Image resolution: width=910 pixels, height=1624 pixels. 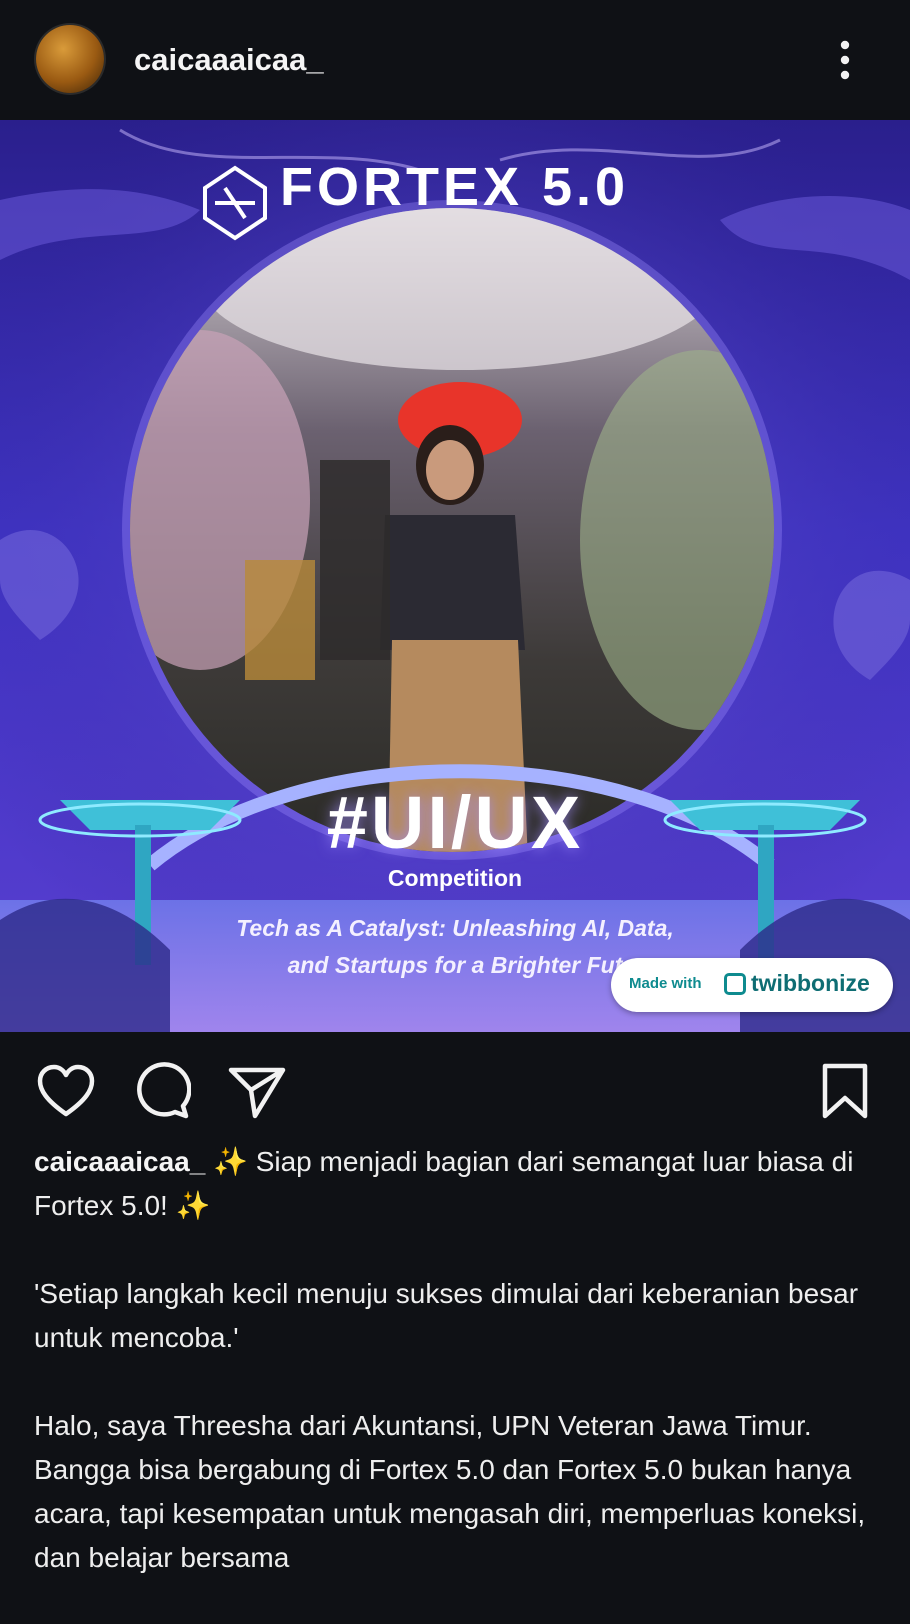 I want to click on more-options-icon, so click(x=845, y=60).